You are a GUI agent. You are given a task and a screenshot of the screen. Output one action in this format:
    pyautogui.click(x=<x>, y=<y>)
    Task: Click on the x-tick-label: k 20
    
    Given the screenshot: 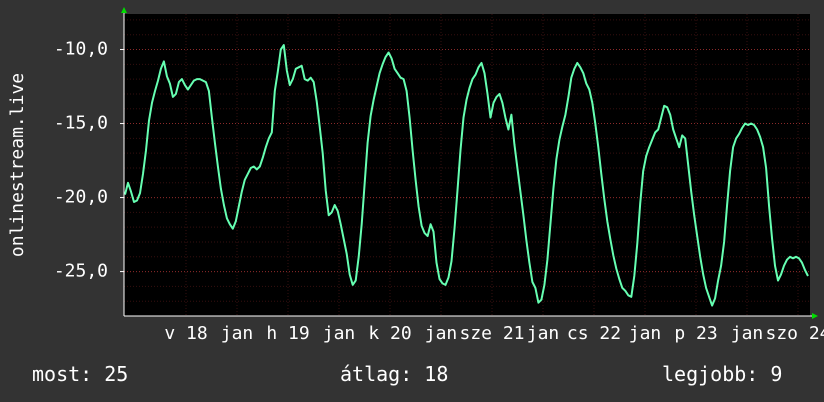 What is the action you would take?
    pyautogui.click(x=389, y=333)
    